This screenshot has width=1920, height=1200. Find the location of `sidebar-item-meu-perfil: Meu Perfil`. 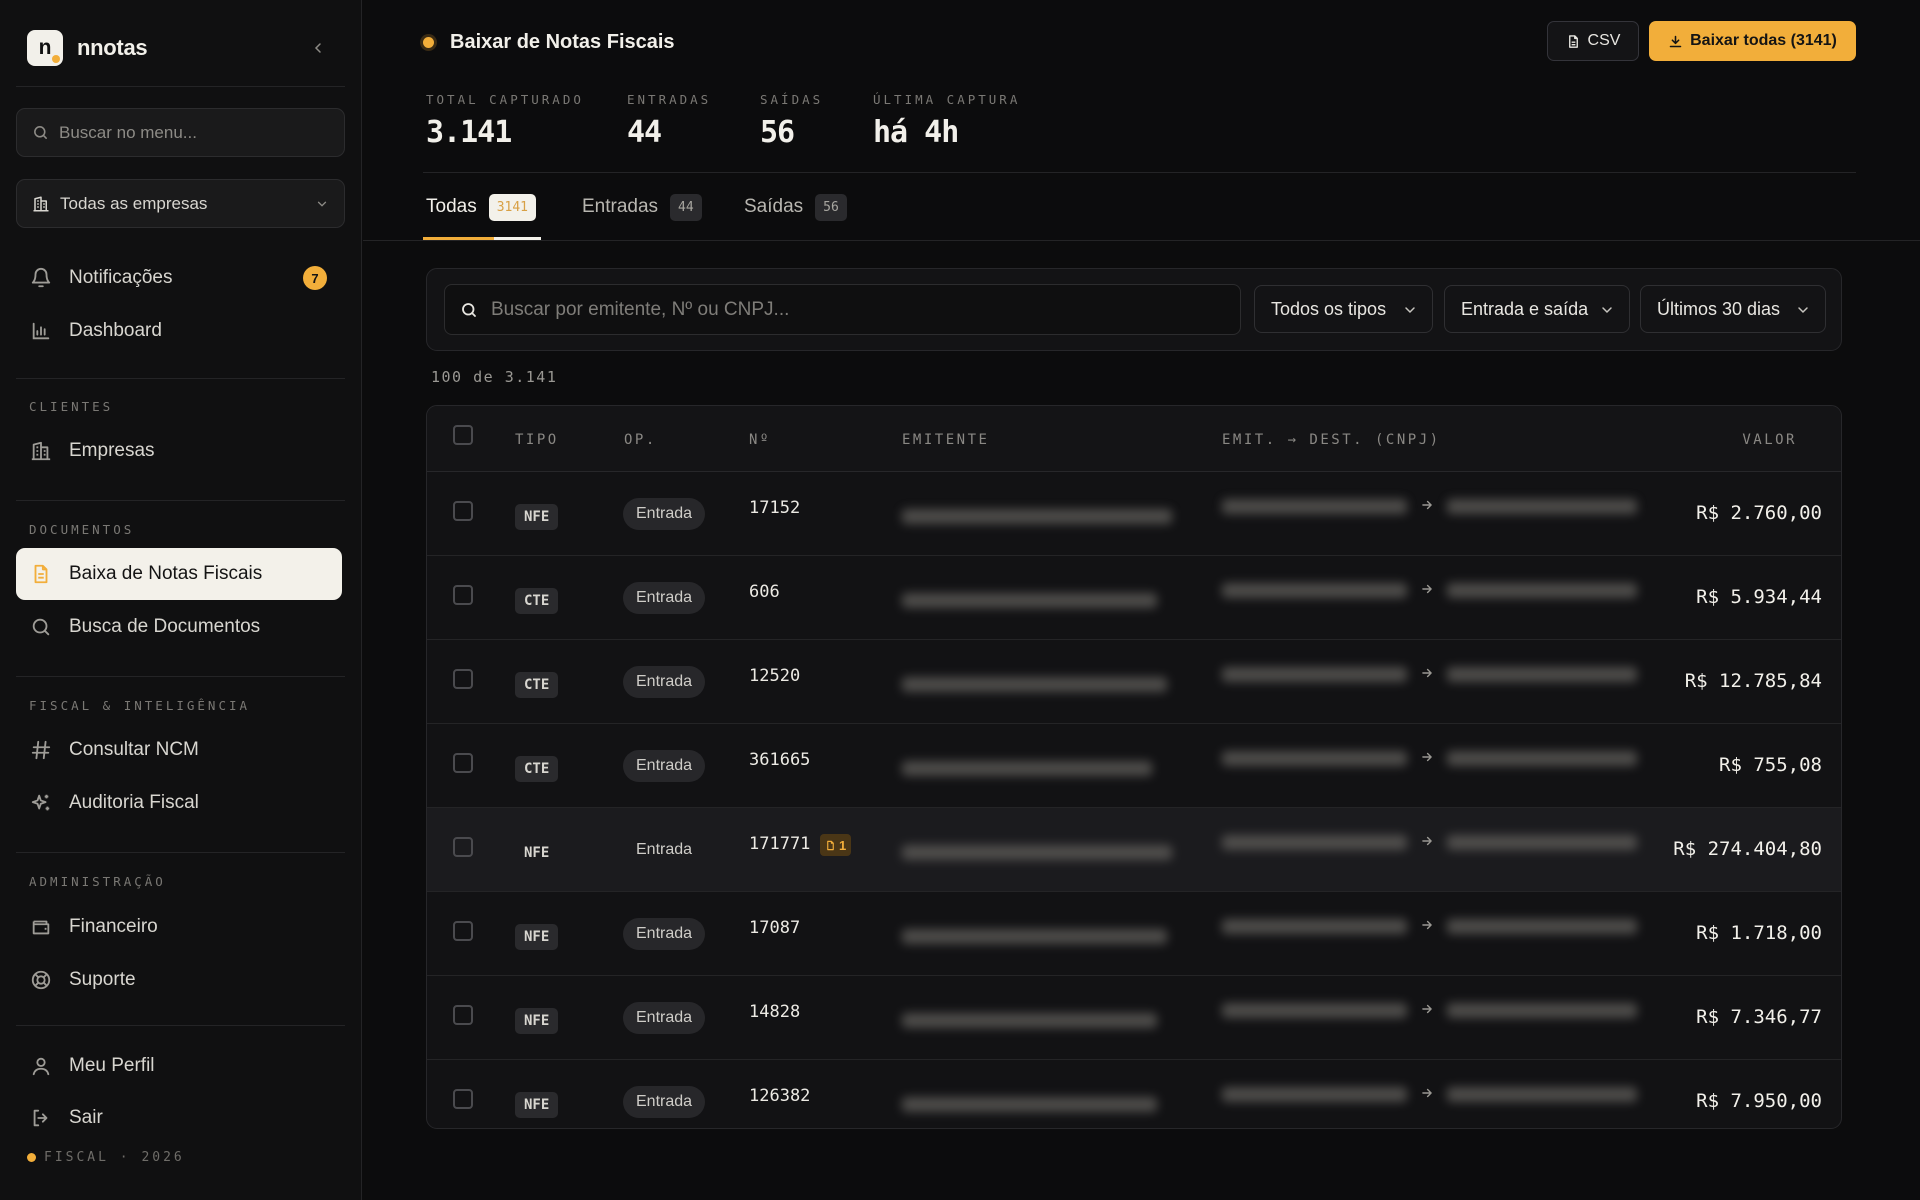

sidebar-item-meu-perfil: Meu Perfil is located at coordinates (179, 1066).